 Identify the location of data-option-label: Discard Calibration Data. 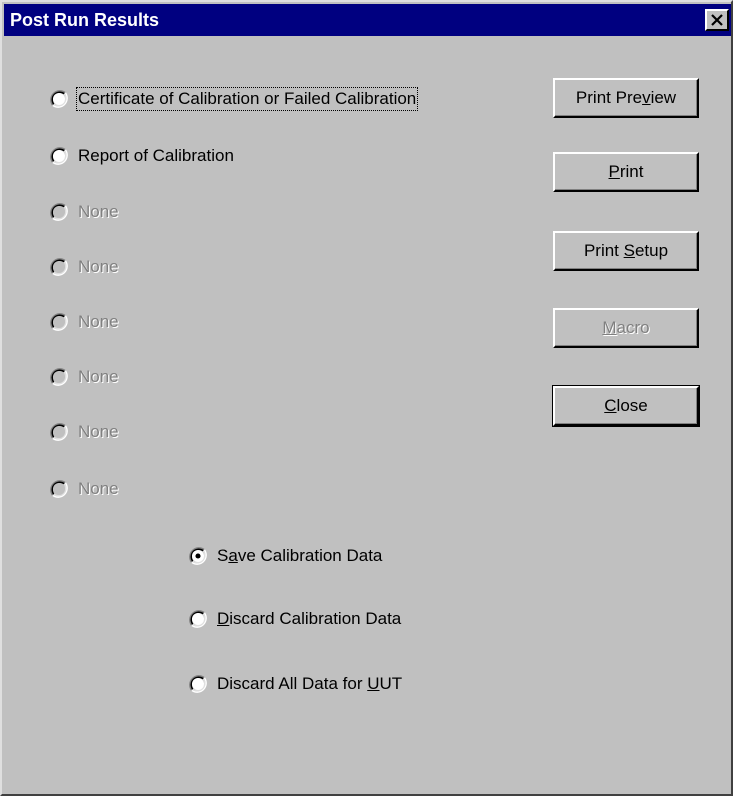
(309, 618).